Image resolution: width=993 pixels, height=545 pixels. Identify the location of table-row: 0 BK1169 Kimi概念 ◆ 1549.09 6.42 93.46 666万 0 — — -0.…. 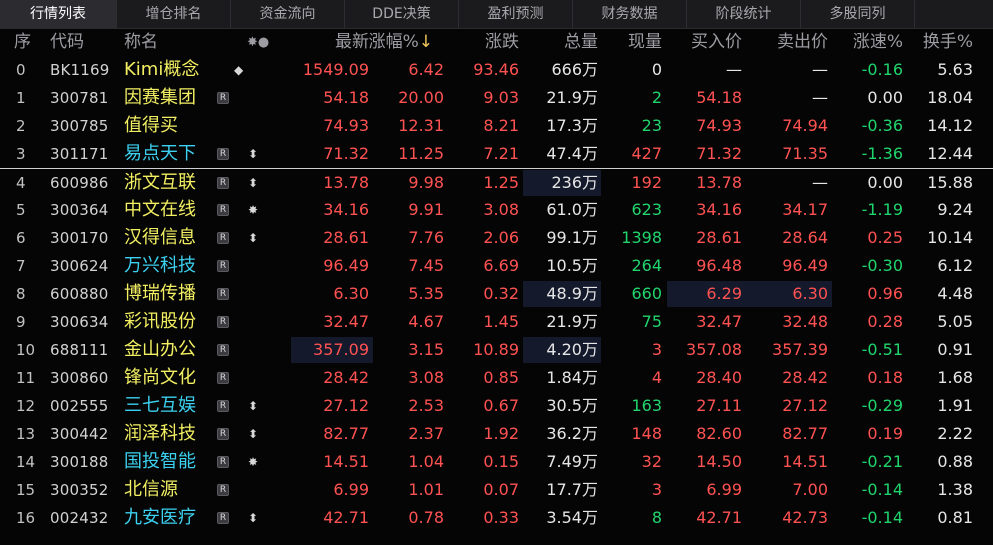
(496, 70).